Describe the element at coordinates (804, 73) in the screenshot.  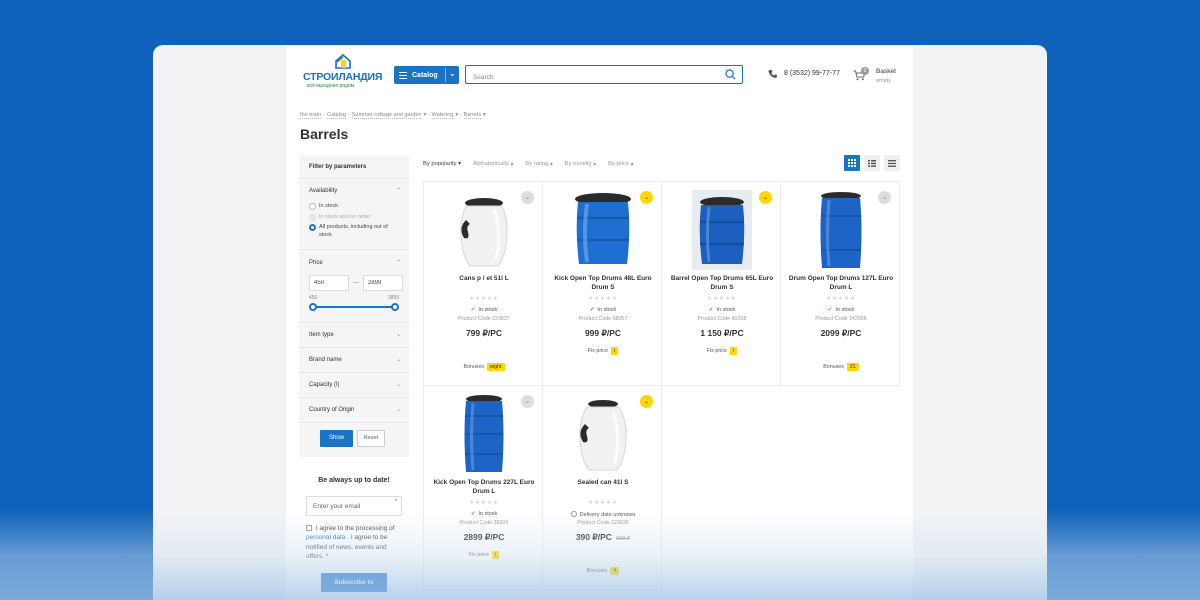
I see `phone-contact: 8 (3532) 99-77-77` at that location.